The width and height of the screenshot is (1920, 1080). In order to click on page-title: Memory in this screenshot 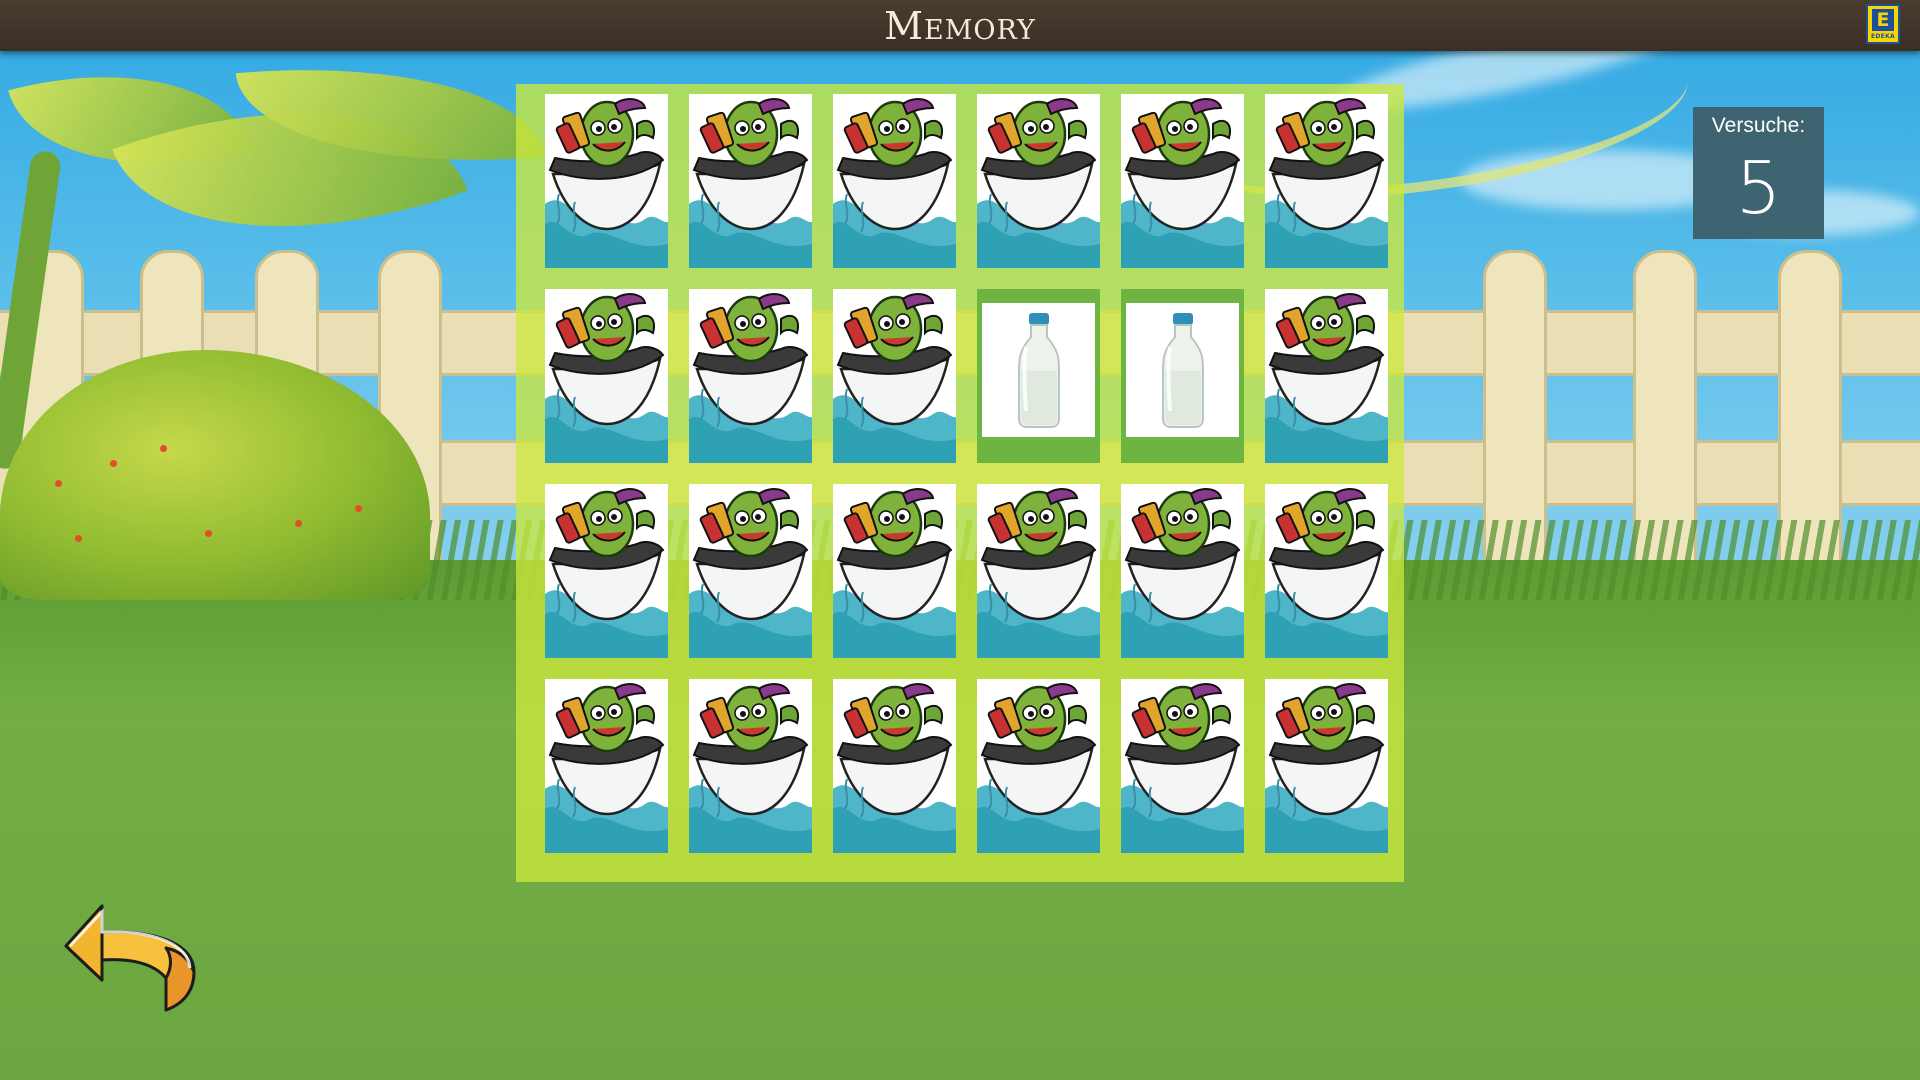, I will do `click(960, 25)`.